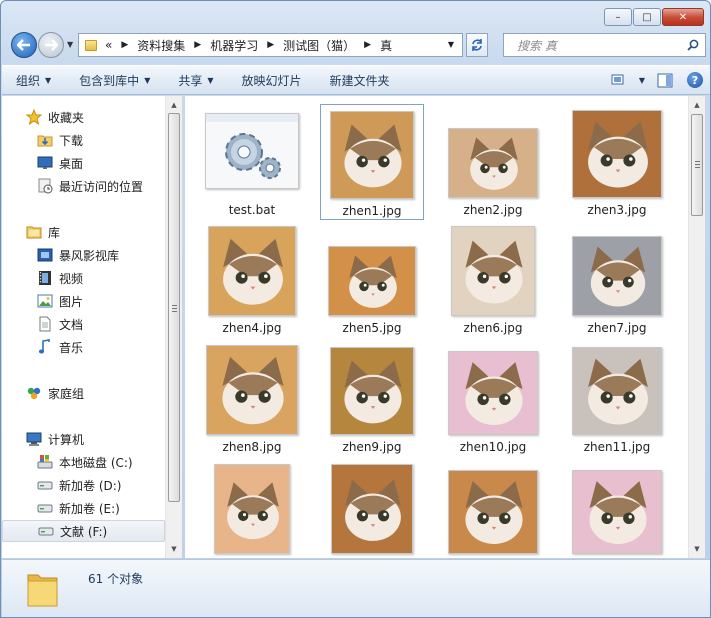 The image size is (711, 618). What do you see at coordinates (90, 485) in the screenshot?
I see `sidebar-item-label: 新加卷 (D:)` at bounding box center [90, 485].